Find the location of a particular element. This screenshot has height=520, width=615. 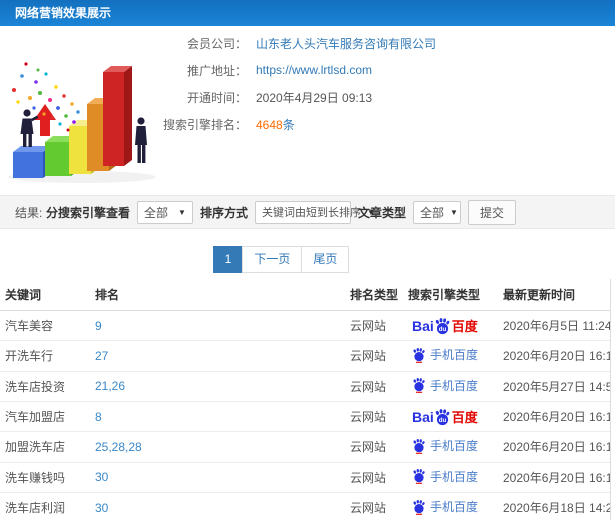

businessman-left is located at coordinates (29, 128).